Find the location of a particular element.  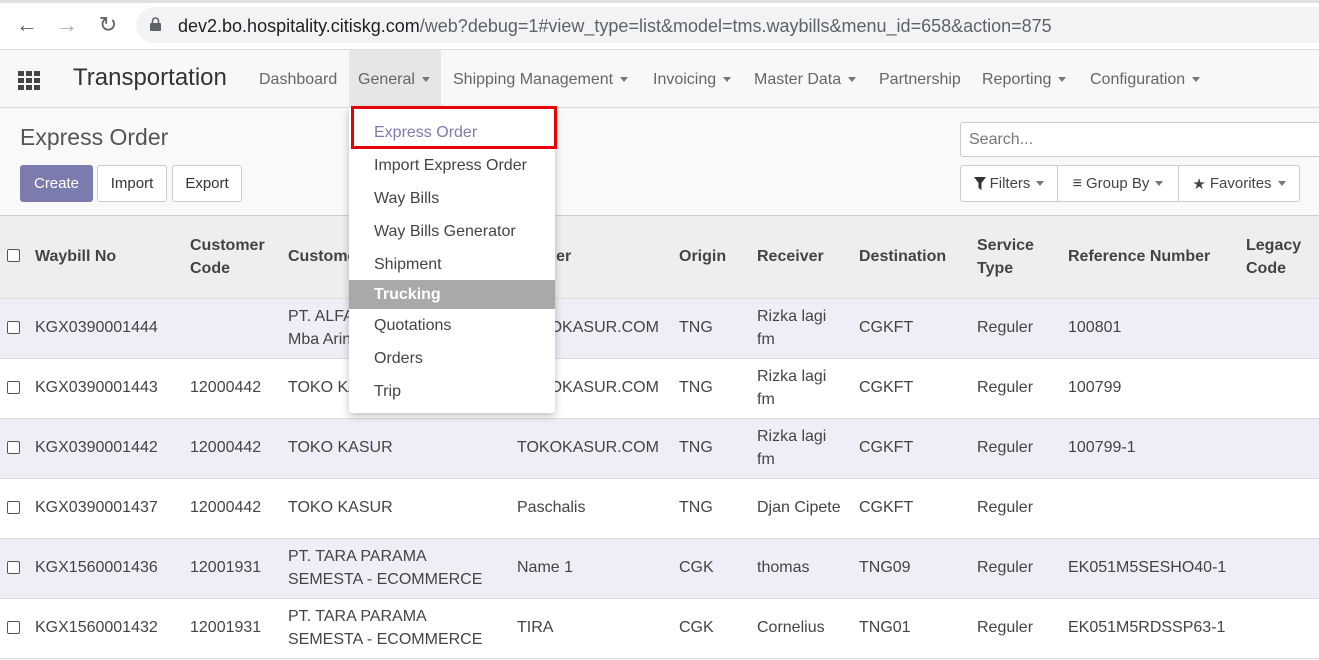

waybill-cell-line: KGX0390001443 is located at coordinates (96, 387).